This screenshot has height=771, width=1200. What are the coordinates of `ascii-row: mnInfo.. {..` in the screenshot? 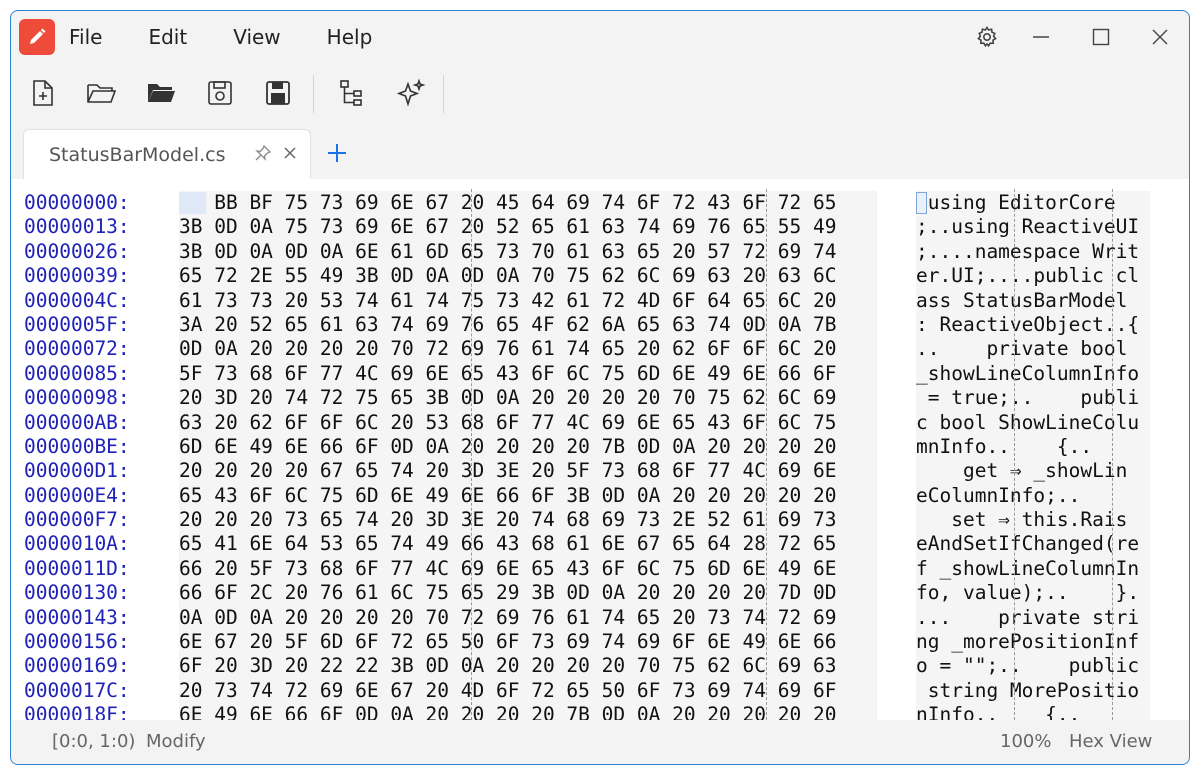 It's located at (1028, 446).